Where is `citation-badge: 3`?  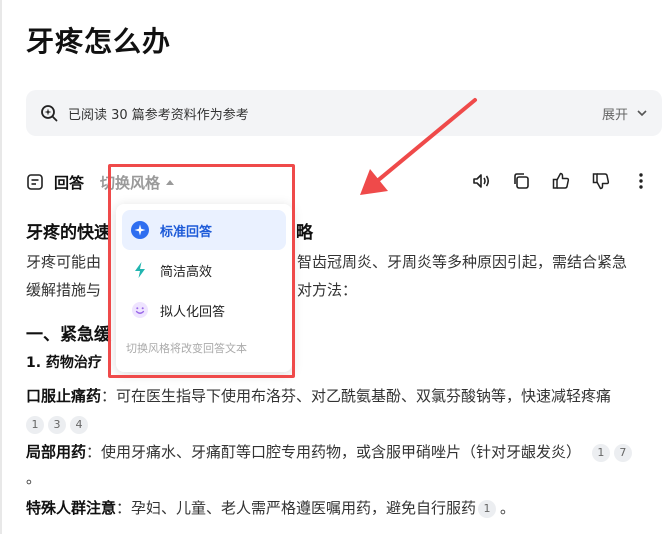 citation-badge: 3 is located at coordinates (57, 424).